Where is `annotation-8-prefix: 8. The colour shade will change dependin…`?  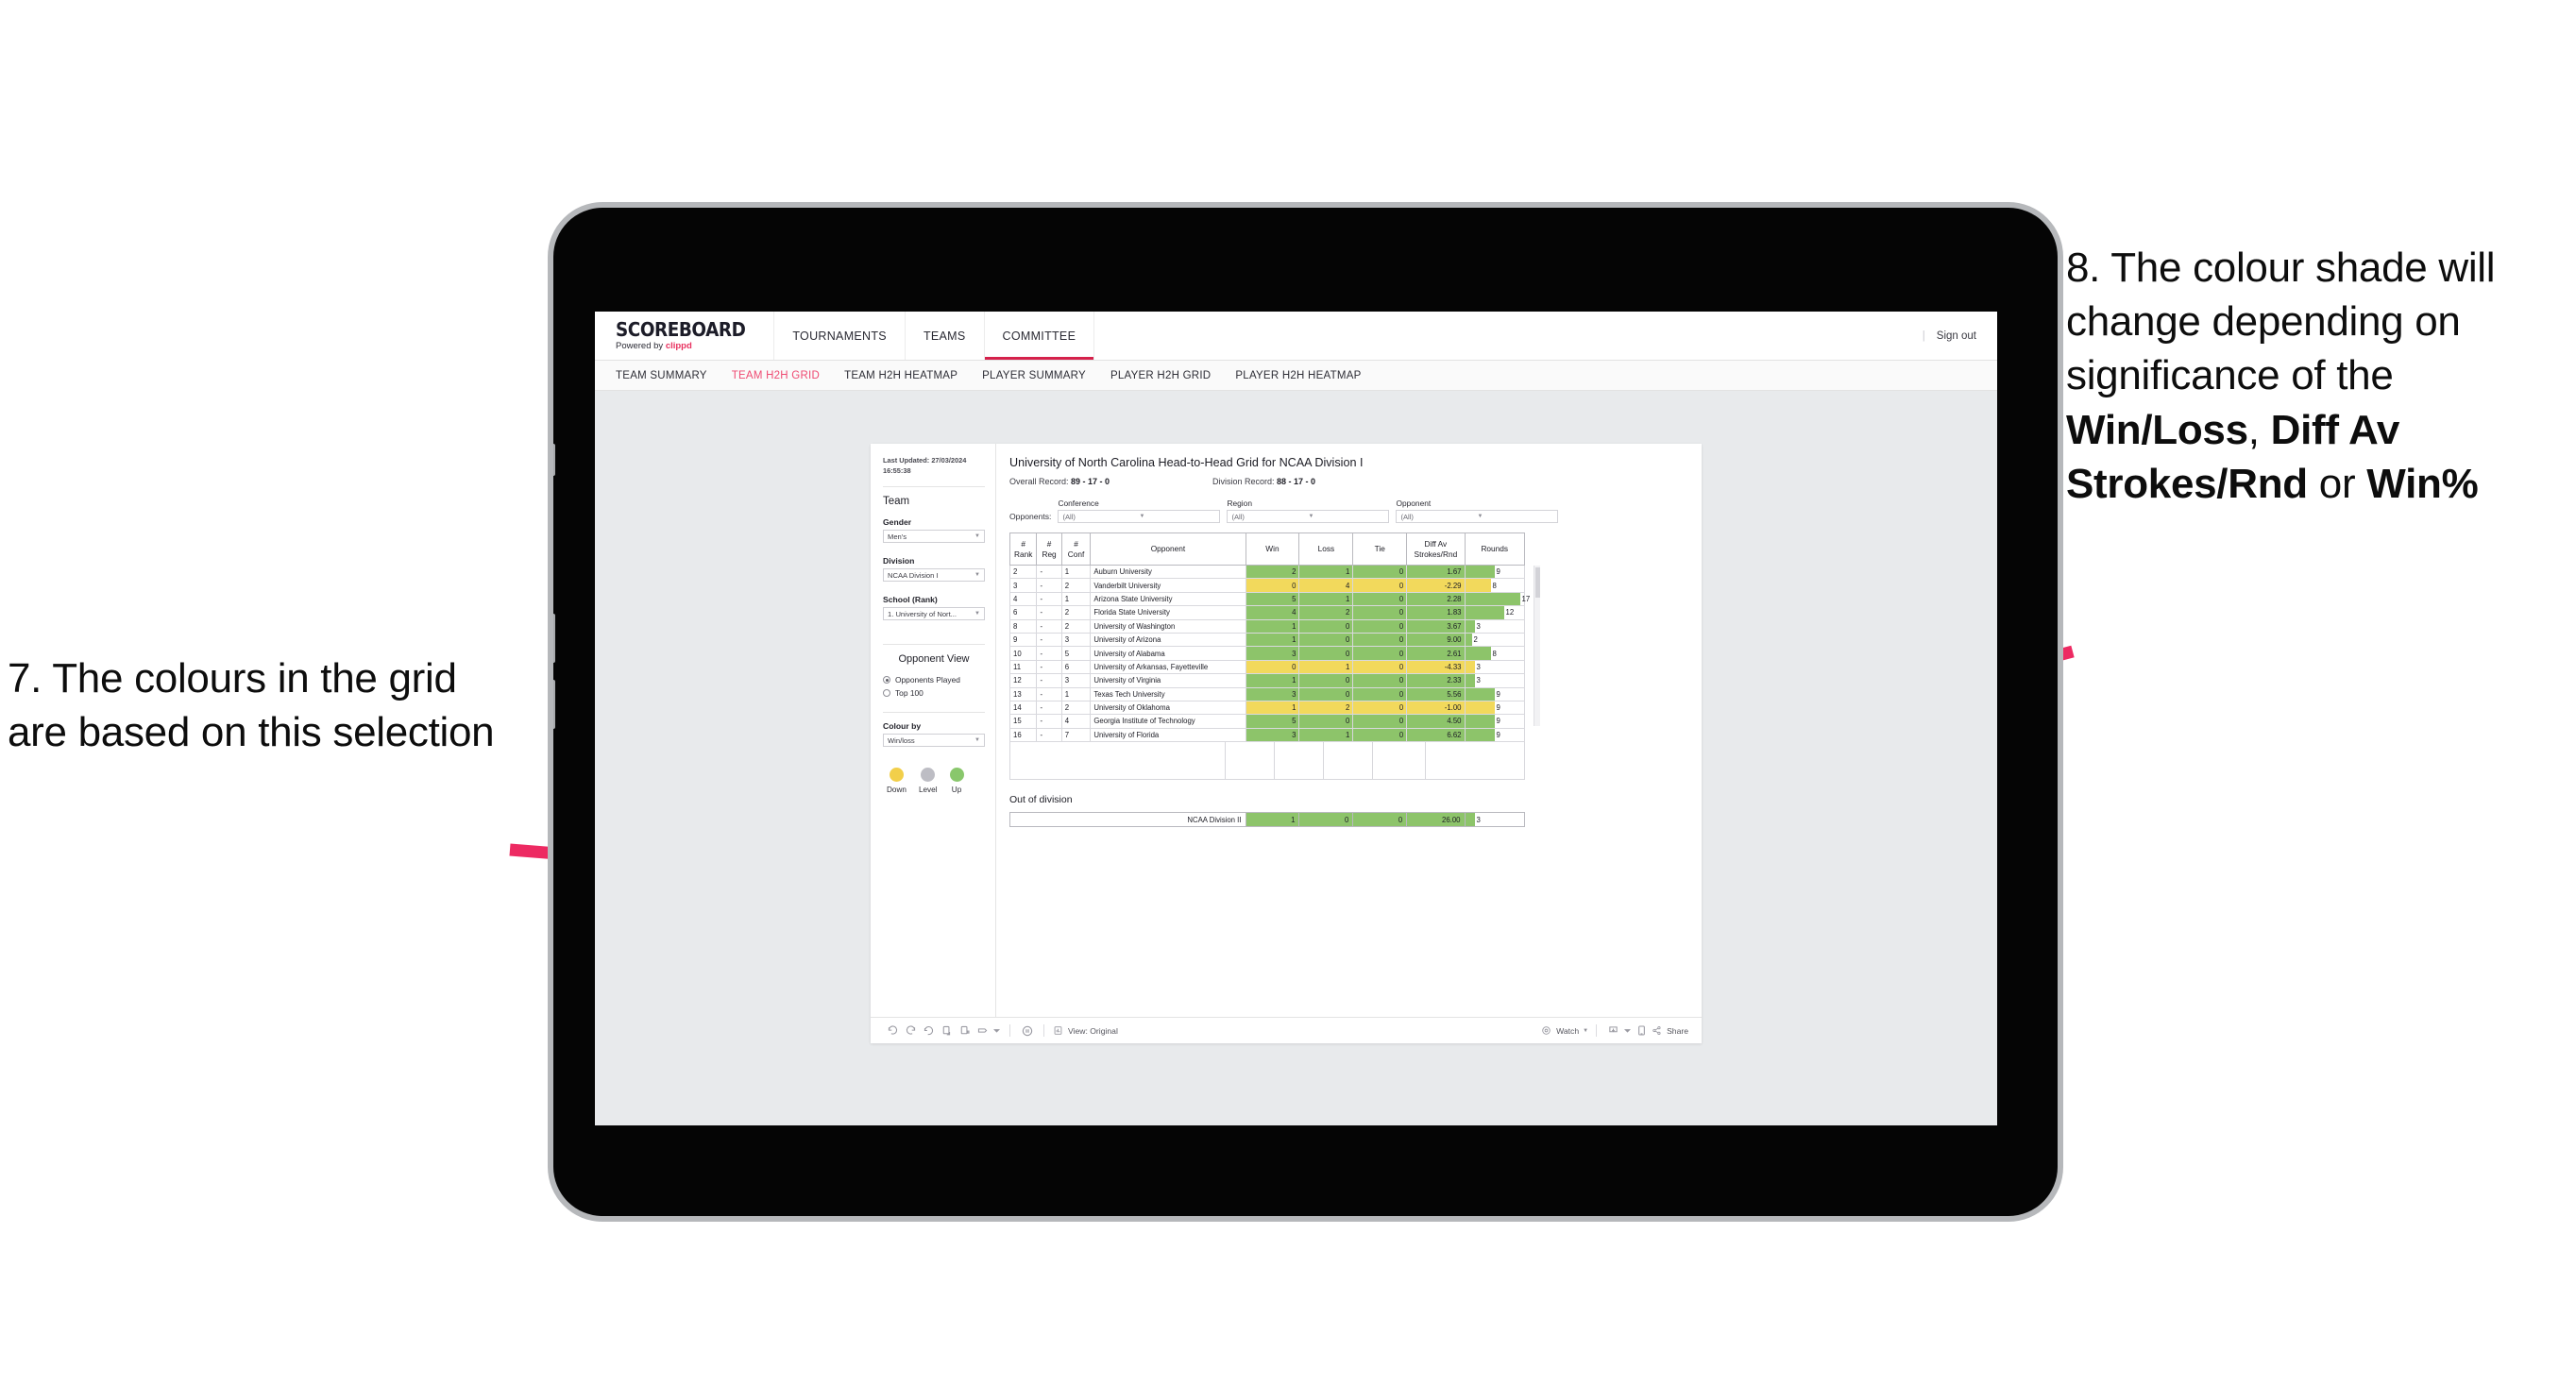 annotation-8-prefix: 8. The colour shade will change dependin… is located at coordinates (2281, 322).